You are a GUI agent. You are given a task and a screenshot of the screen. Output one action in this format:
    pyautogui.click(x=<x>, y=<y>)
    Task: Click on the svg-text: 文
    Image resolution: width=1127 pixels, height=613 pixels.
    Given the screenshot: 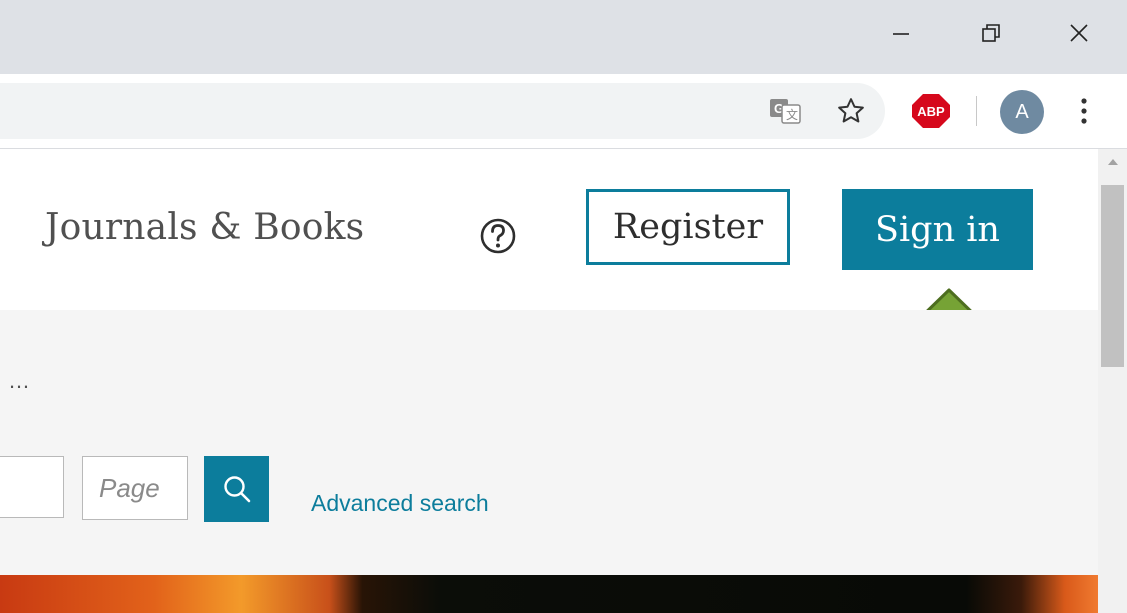 What is the action you would take?
    pyautogui.click(x=792, y=114)
    